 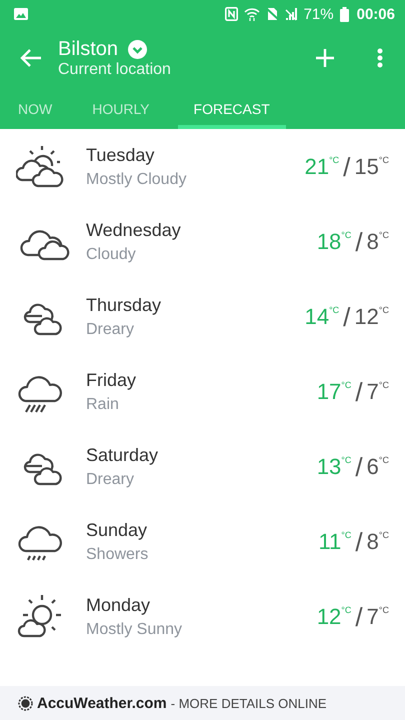 I want to click on low-temperature: 15$^{°C}$, so click(x=371, y=167).